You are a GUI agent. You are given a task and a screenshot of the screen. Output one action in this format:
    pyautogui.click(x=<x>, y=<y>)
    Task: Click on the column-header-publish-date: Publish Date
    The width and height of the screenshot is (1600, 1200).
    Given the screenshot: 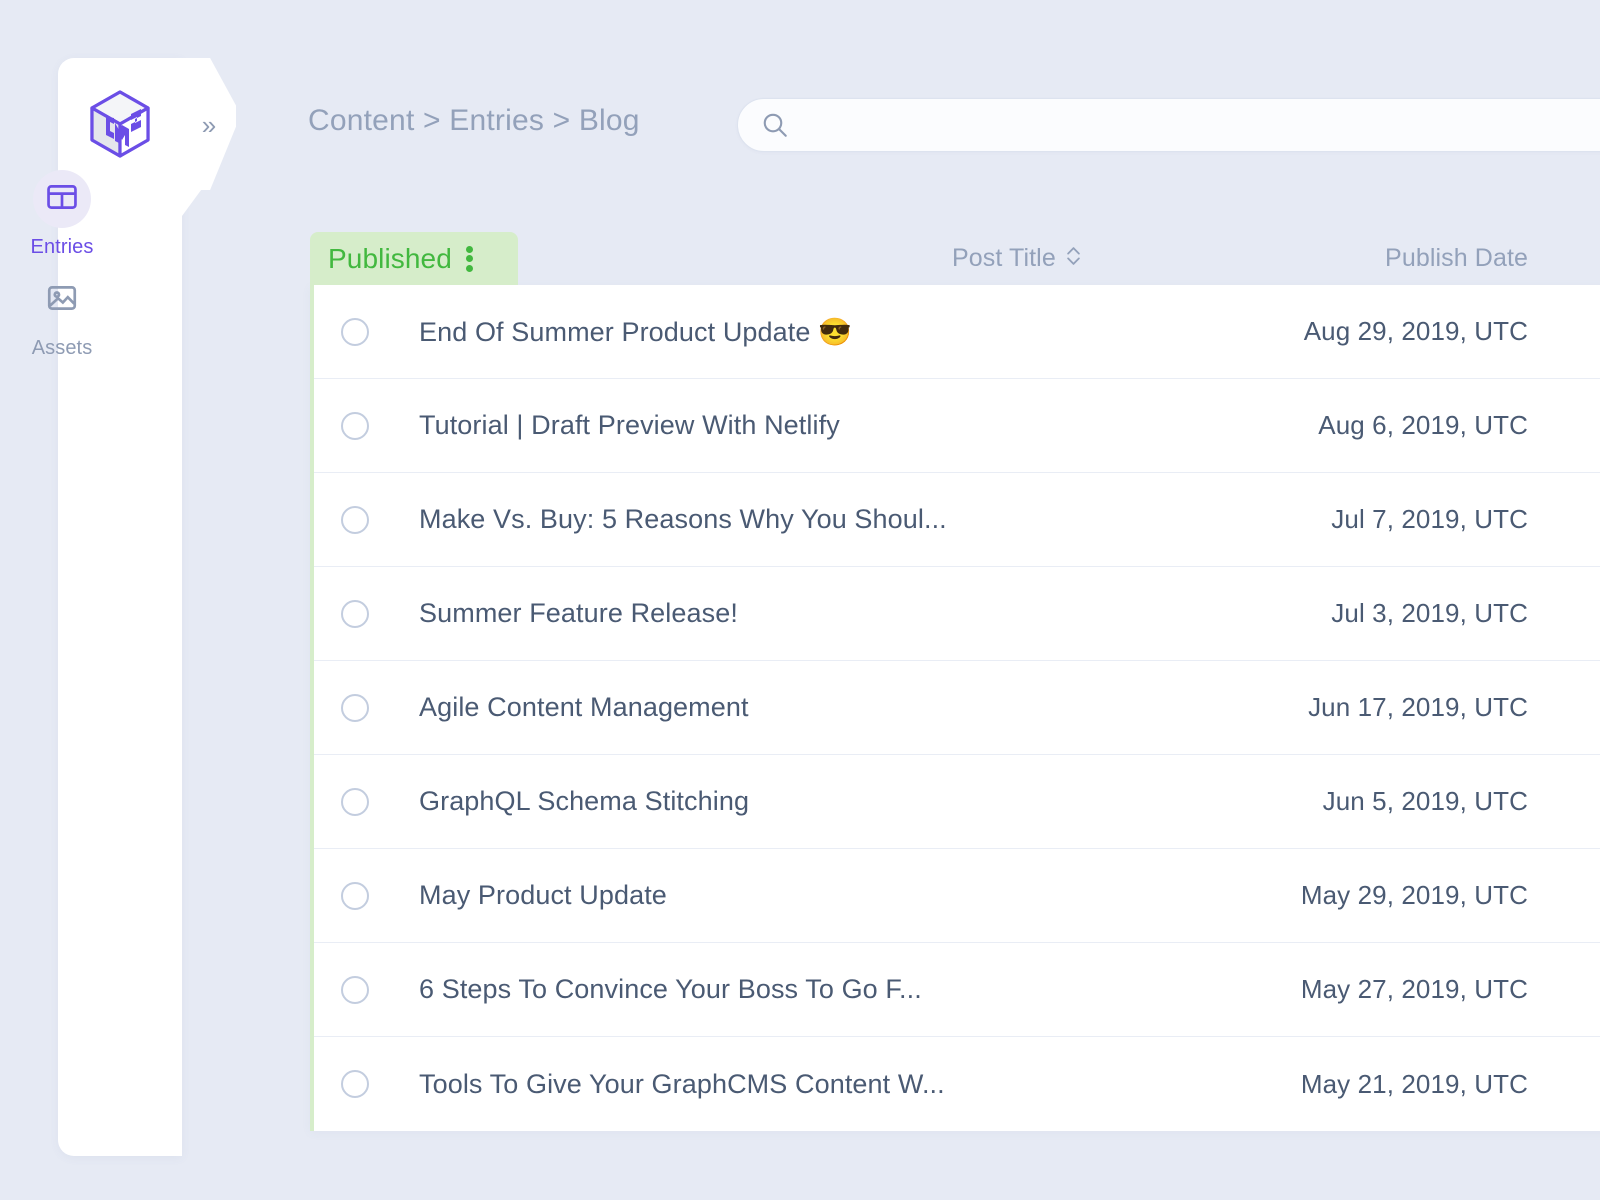 What is the action you would take?
    pyautogui.click(x=1456, y=258)
    